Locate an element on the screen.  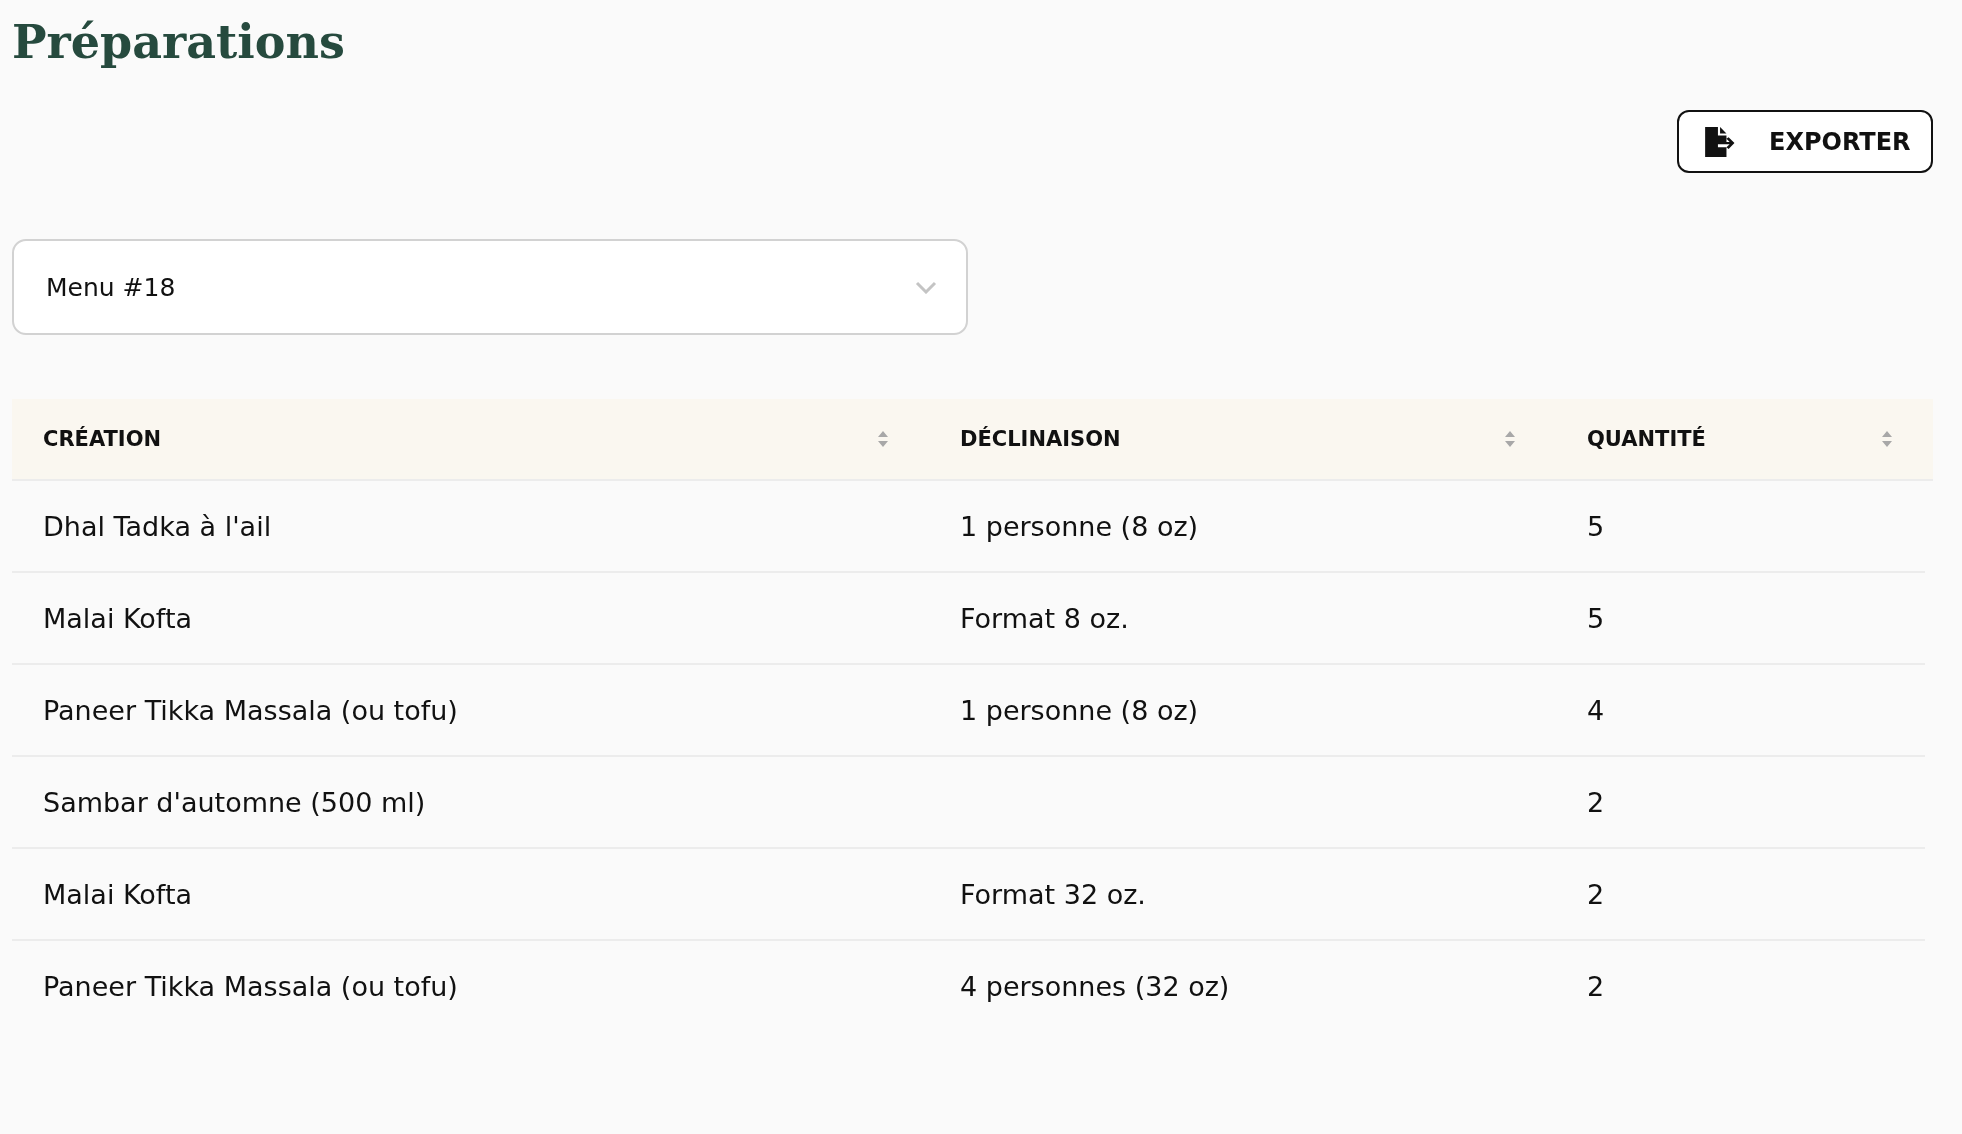
menu-select: Menu #18 is located at coordinates (490, 287).